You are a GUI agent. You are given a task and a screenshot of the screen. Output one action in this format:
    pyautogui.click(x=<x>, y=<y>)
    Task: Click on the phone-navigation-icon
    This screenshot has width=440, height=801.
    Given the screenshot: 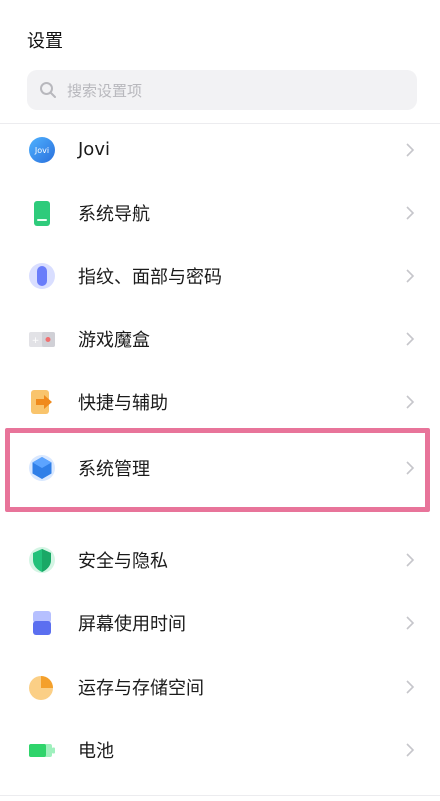 What is the action you would take?
    pyautogui.click(x=42, y=213)
    